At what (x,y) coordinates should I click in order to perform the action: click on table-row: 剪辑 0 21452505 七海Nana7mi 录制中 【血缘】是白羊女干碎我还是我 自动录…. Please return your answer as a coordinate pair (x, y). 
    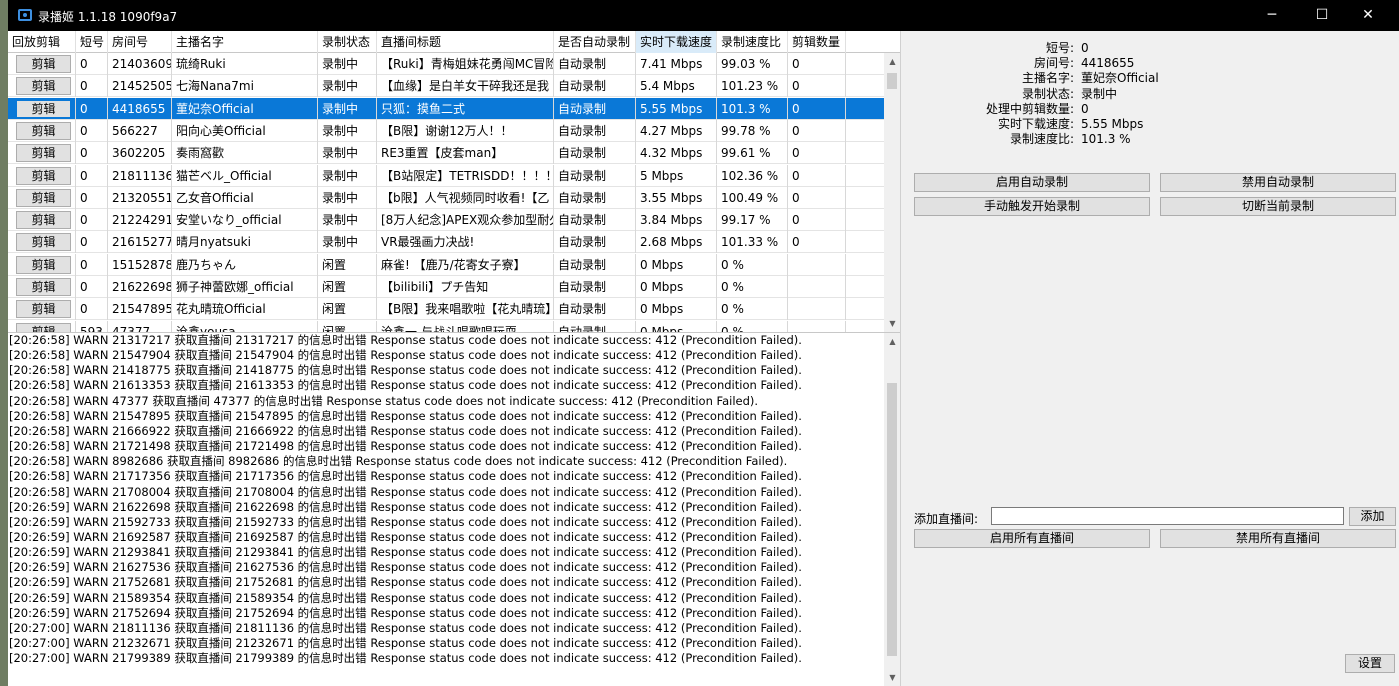
    Looking at the image, I should click on (446, 86).